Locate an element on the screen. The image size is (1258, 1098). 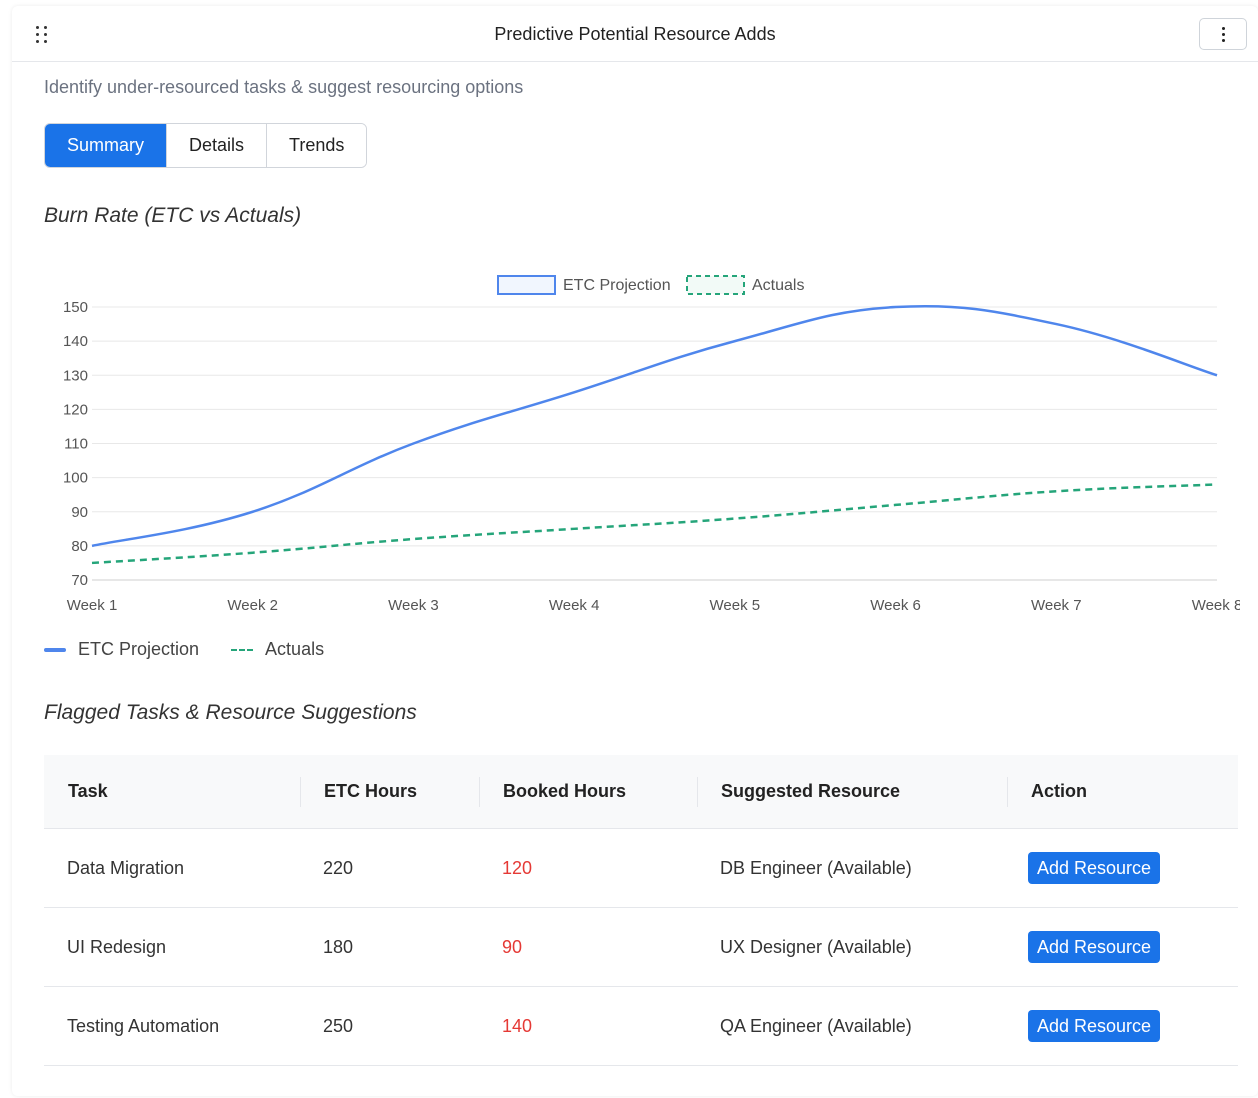
more-options-button is located at coordinates (1223, 34).